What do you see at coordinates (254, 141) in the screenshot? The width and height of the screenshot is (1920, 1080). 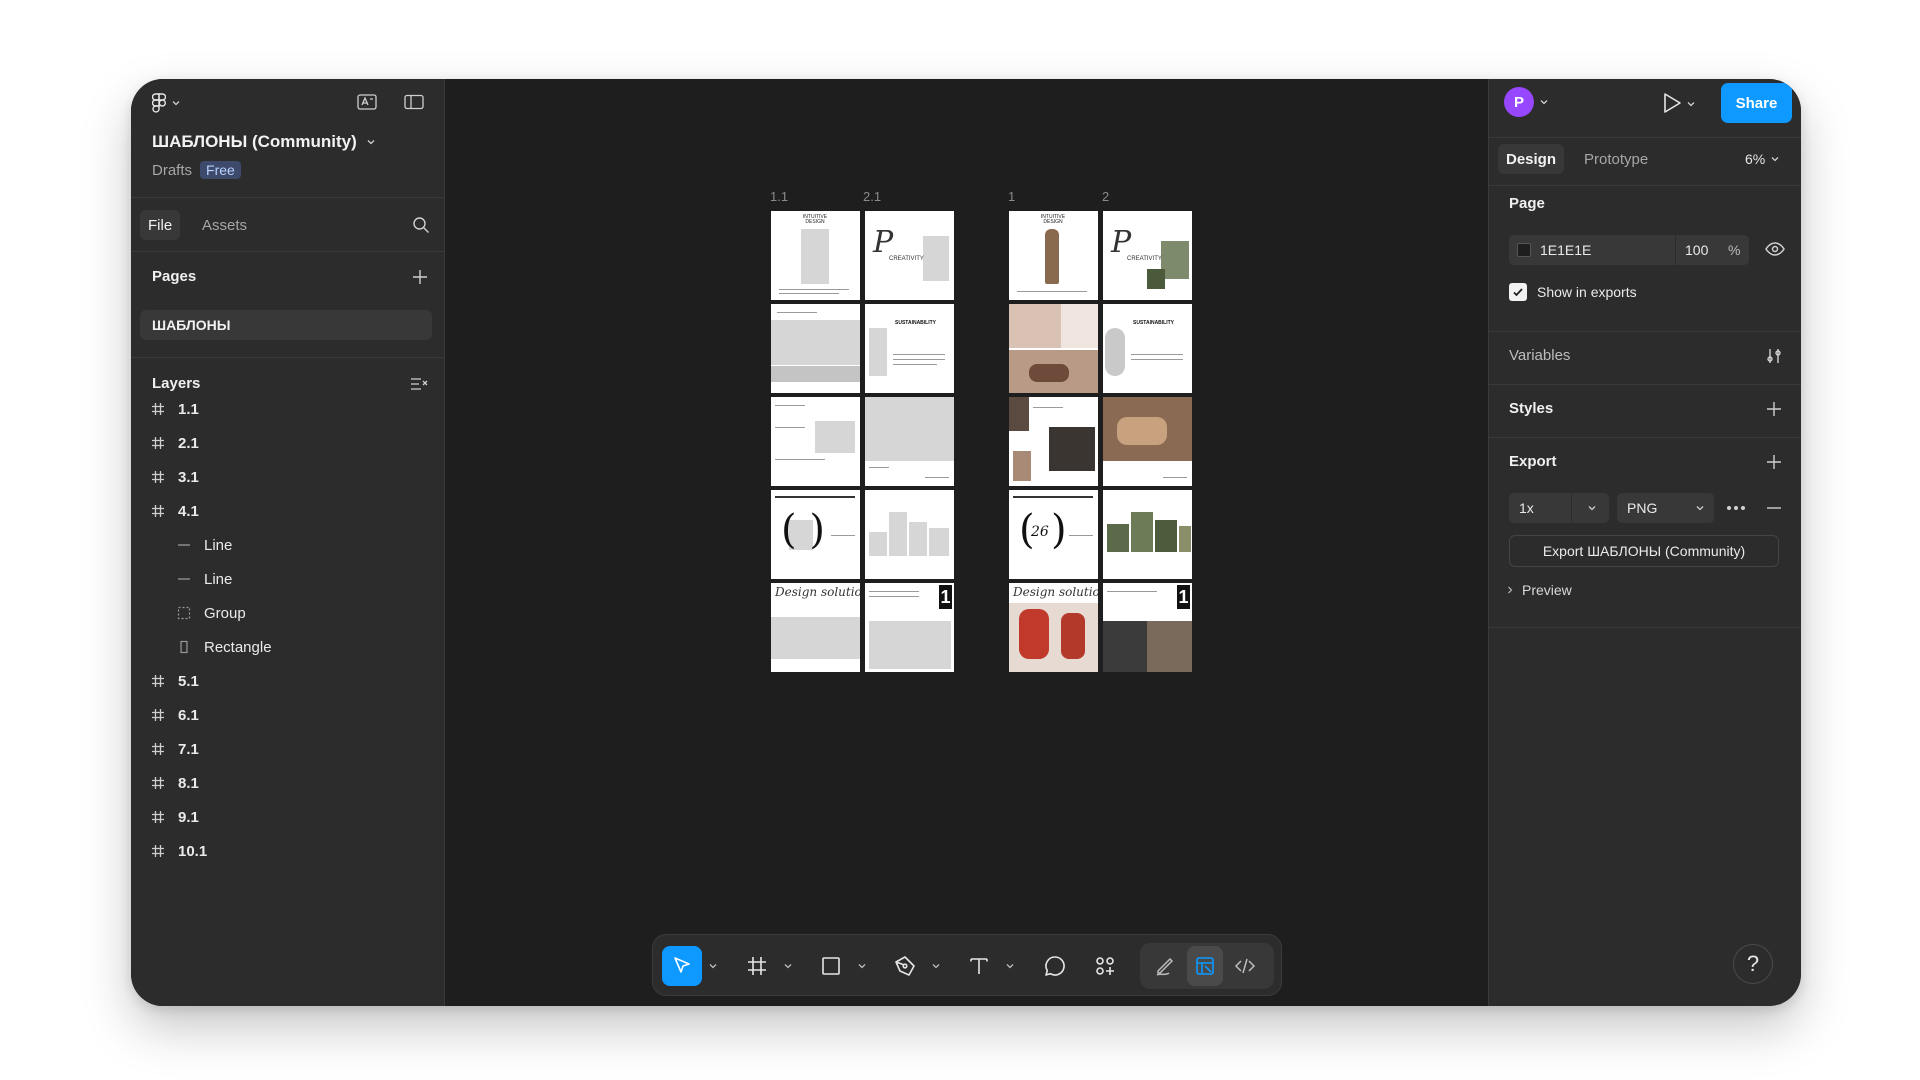 I see `file-name: ШАБЛОНЫ (Community)` at bounding box center [254, 141].